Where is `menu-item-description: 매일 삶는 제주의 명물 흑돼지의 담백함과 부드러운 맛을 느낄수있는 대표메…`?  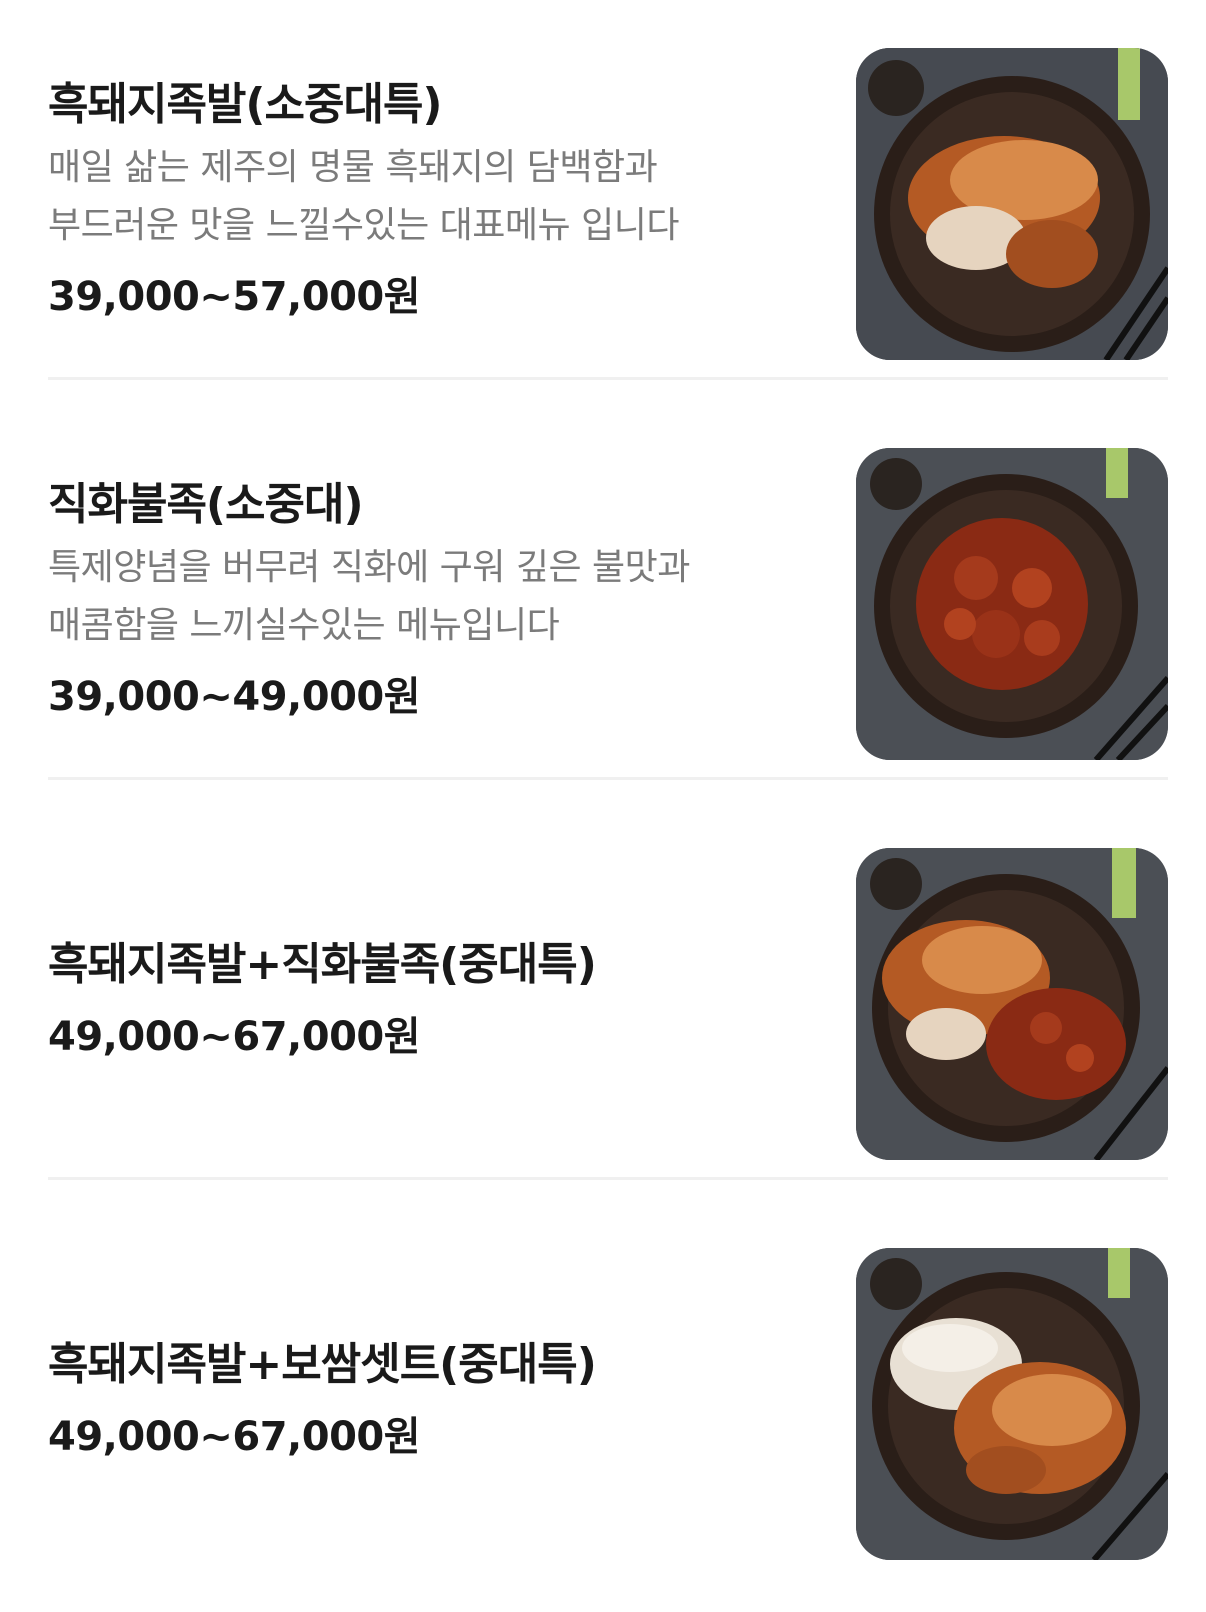
menu-item-description: 매일 삶는 제주의 명물 흑돼지의 담백함과 부드러운 맛을 느낄수있는 대표메… is located at coordinates (428, 197).